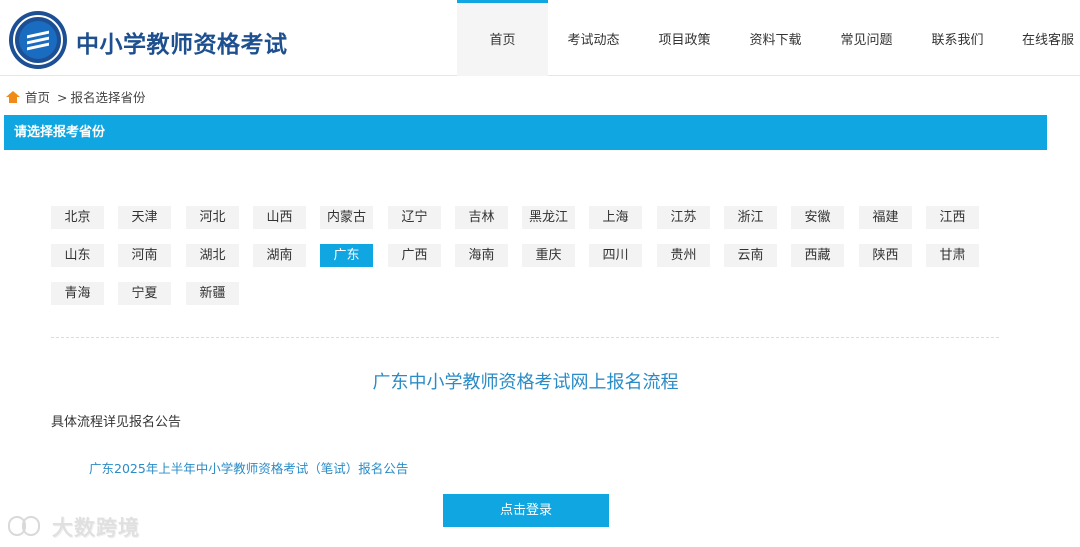 The height and width of the screenshot is (547, 1080). What do you see at coordinates (77, 293) in the screenshot?
I see `province-button: 青海` at bounding box center [77, 293].